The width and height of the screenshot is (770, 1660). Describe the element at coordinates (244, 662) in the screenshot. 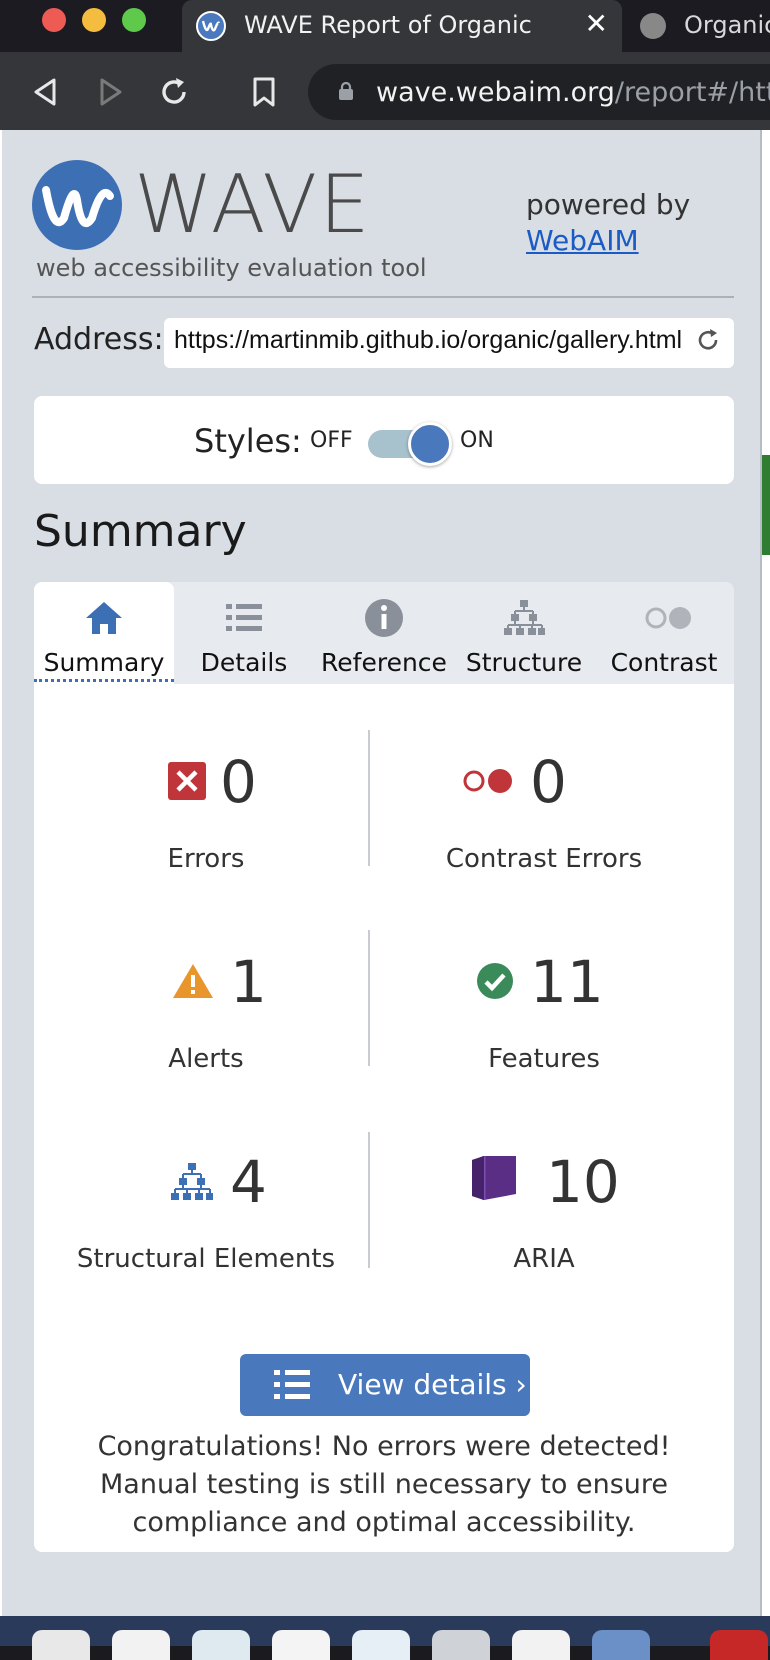

I see `tab-label: Details` at that location.